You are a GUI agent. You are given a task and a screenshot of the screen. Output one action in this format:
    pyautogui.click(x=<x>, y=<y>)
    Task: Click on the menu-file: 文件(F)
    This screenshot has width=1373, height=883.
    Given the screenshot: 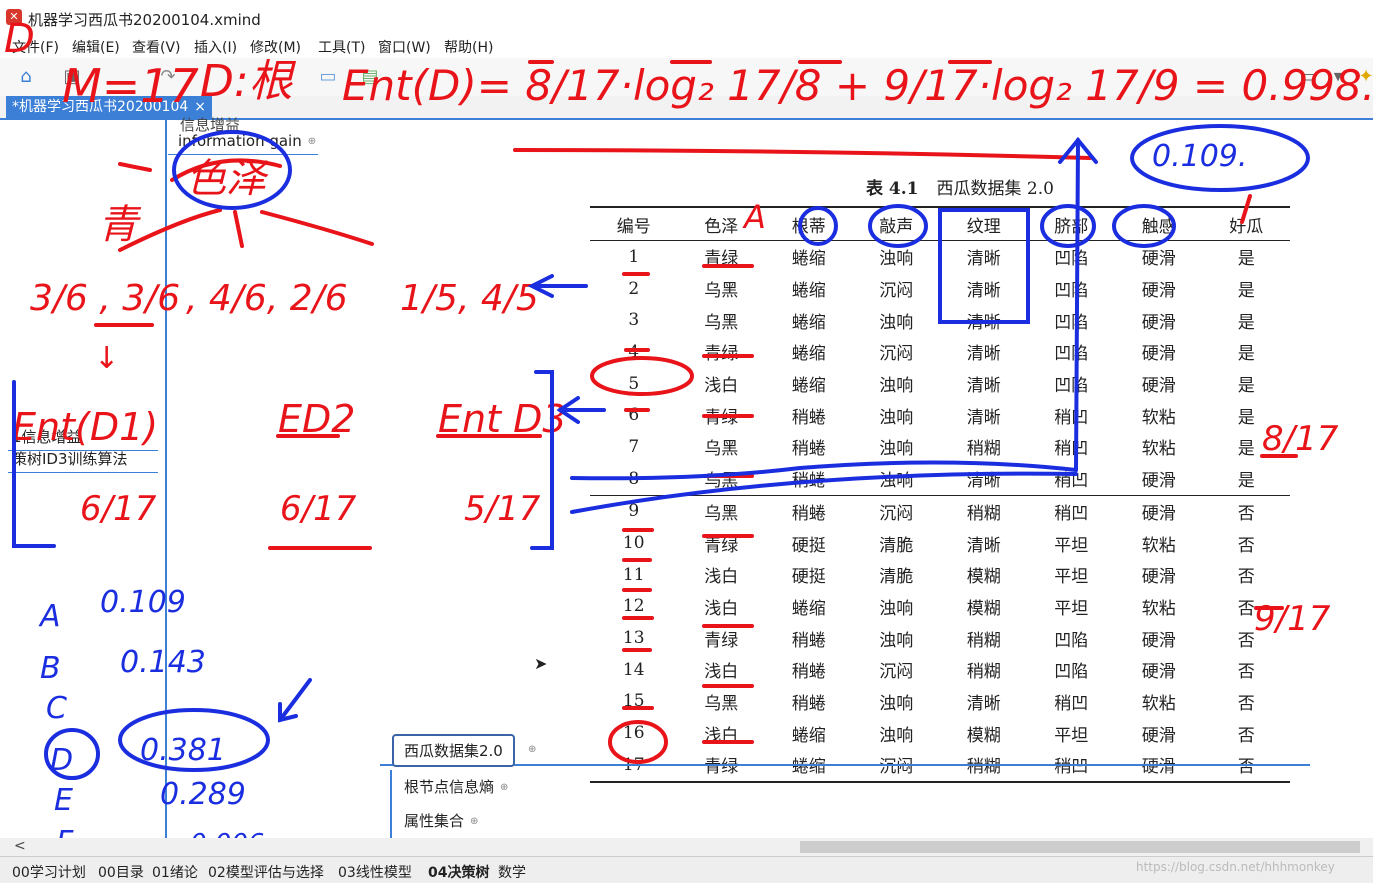 What is the action you would take?
    pyautogui.click(x=35, y=47)
    